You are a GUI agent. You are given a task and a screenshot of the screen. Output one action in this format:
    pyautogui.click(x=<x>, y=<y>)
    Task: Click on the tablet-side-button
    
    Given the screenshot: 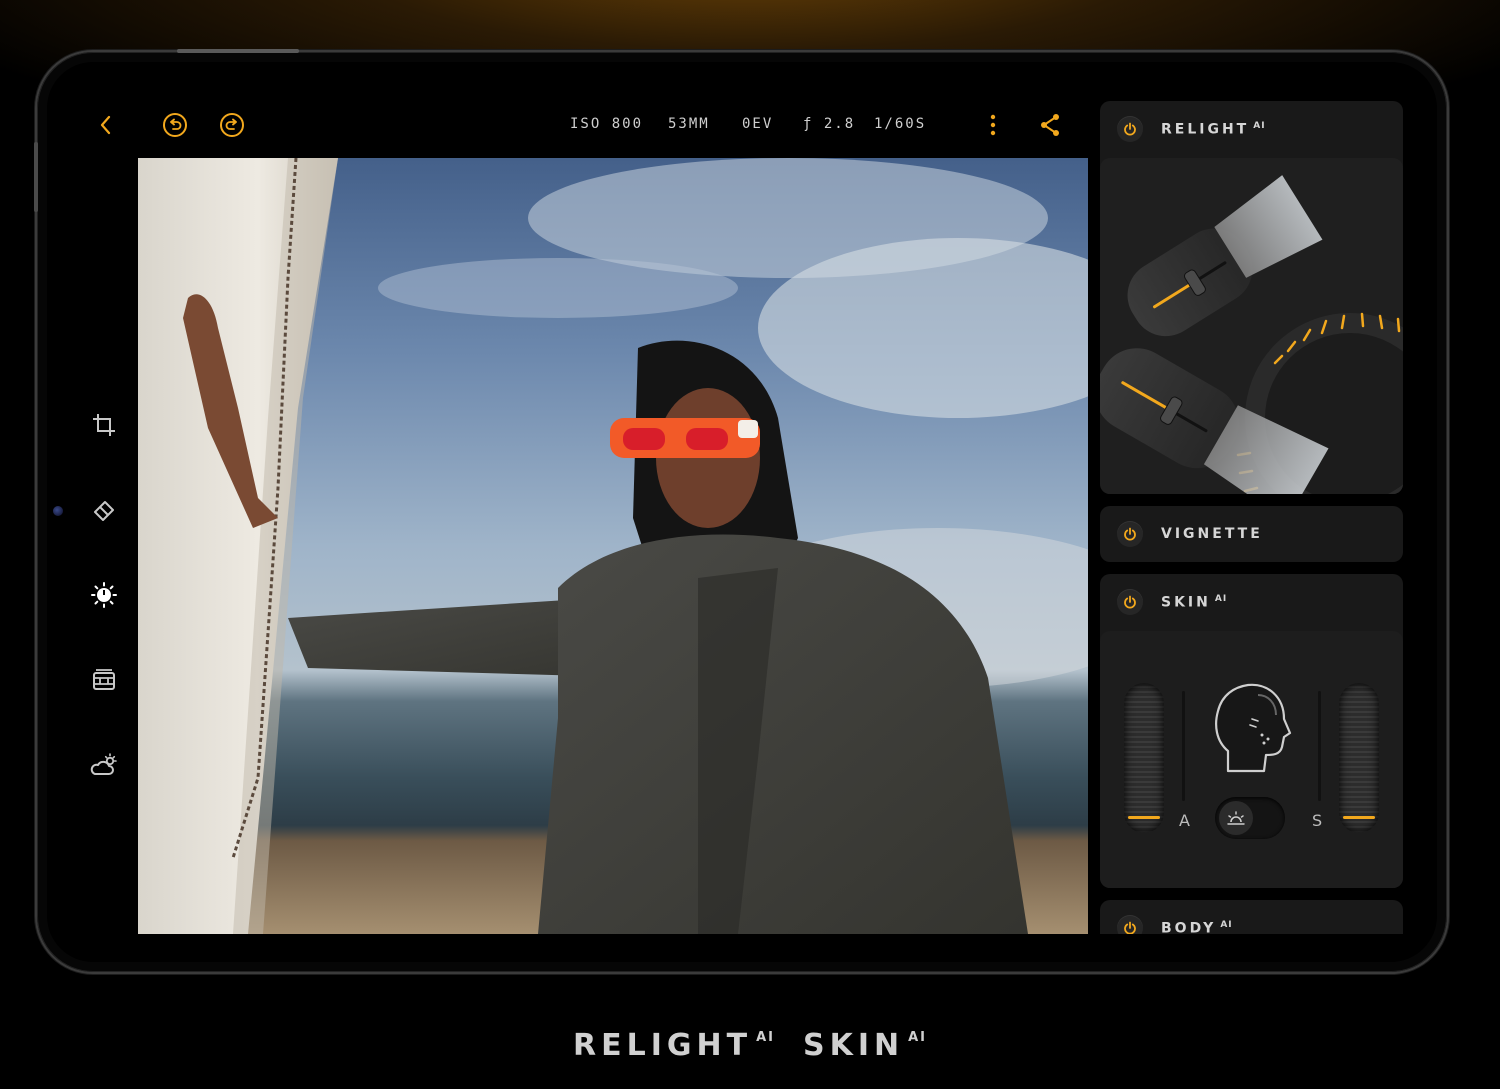 What is the action you would take?
    pyautogui.click(x=36, y=177)
    